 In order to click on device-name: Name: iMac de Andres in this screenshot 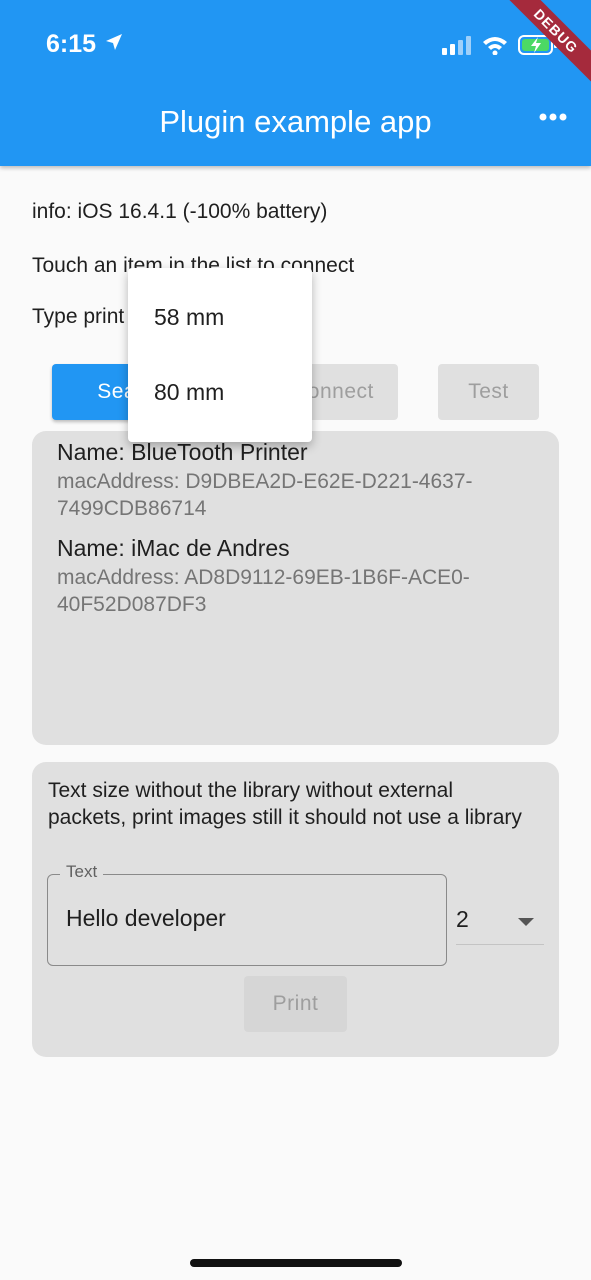, I will do `click(173, 548)`.